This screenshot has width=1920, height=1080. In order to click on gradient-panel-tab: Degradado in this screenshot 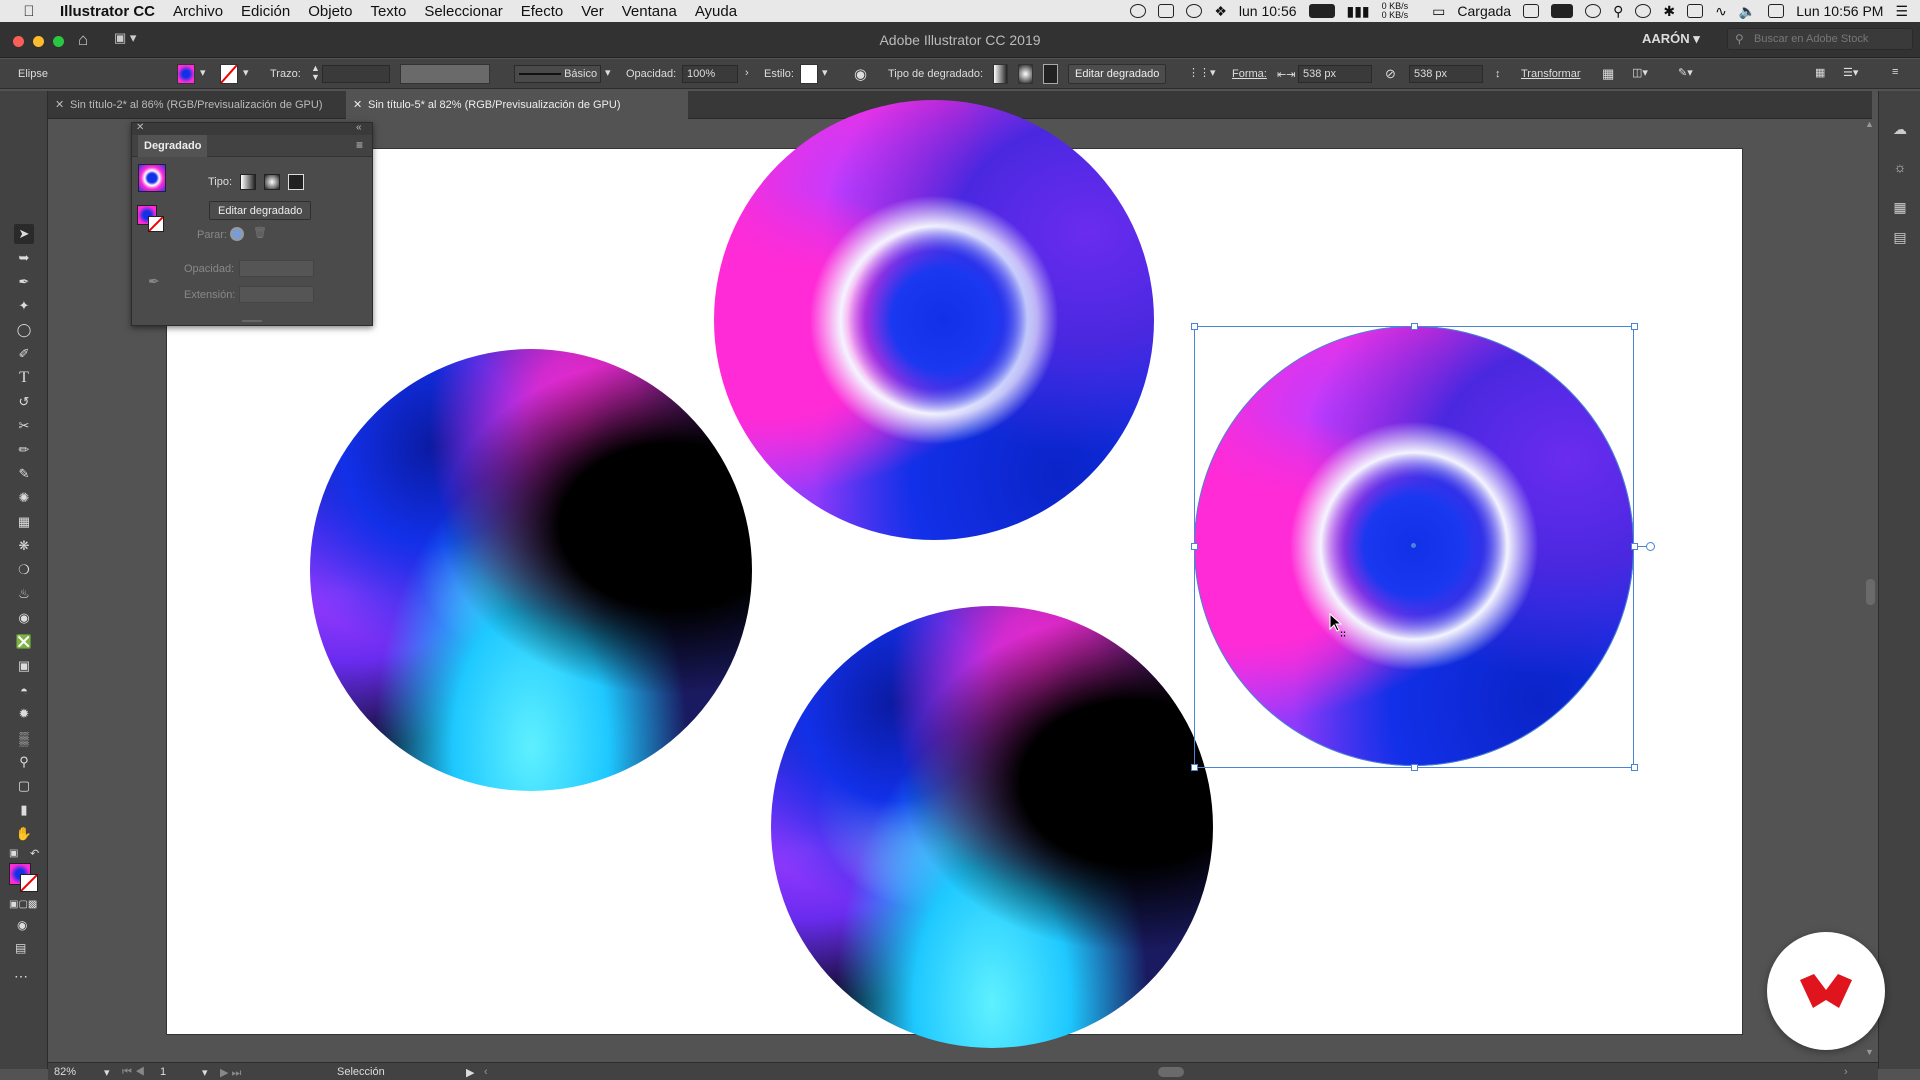, I will do `click(173, 146)`.